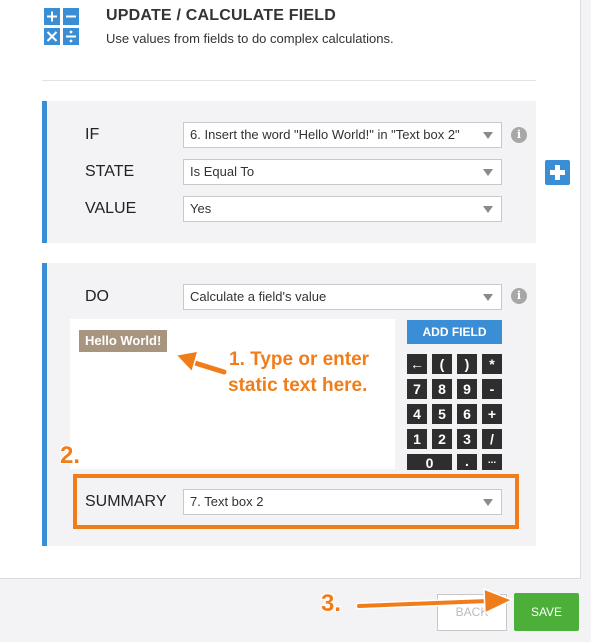 The image size is (591, 642). Describe the element at coordinates (417, 439) in the screenshot. I see `key-1: 1` at that location.